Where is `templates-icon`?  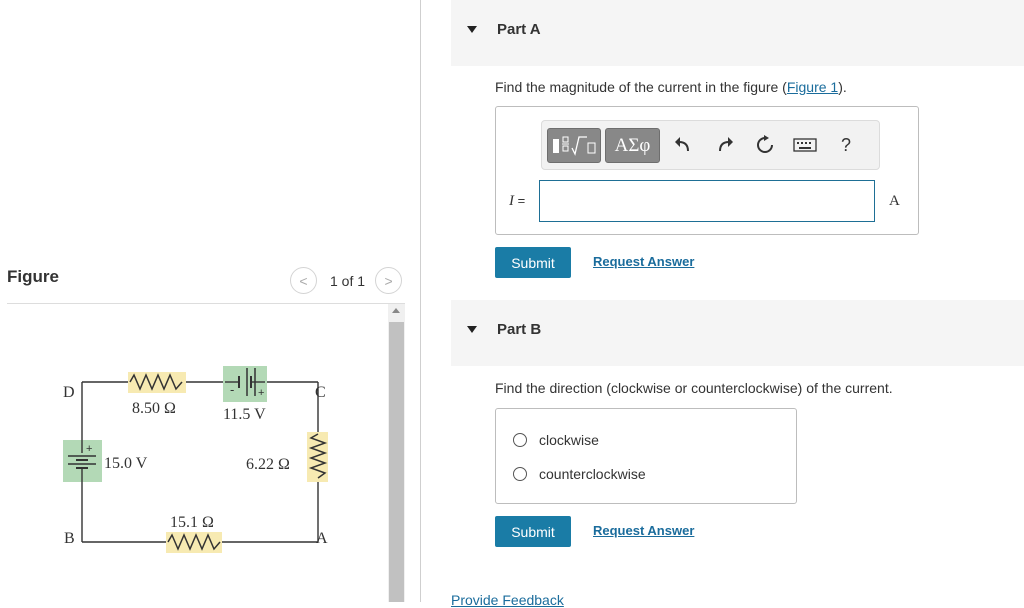 templates-icon is located at coordinates (574, 145).